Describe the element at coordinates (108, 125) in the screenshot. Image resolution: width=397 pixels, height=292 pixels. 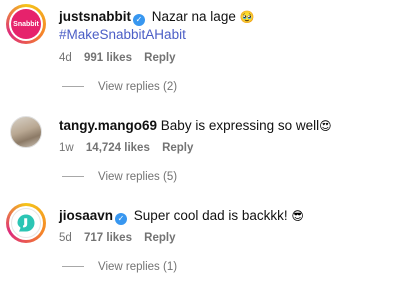
I see `username: tangy.mango69` at that location.